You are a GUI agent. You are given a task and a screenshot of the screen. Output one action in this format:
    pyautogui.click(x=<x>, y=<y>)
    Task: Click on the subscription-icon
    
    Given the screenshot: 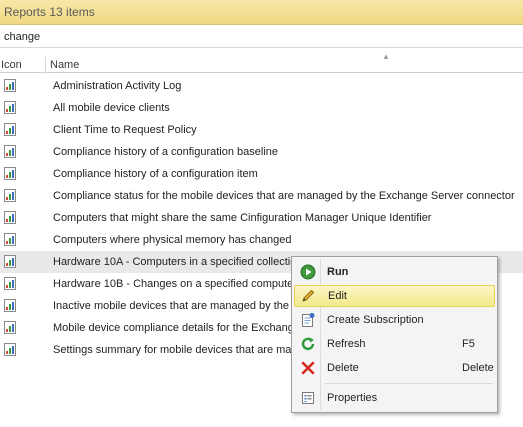 What is the action you would take?
    pyautogui.click(x=308, y=320)
    